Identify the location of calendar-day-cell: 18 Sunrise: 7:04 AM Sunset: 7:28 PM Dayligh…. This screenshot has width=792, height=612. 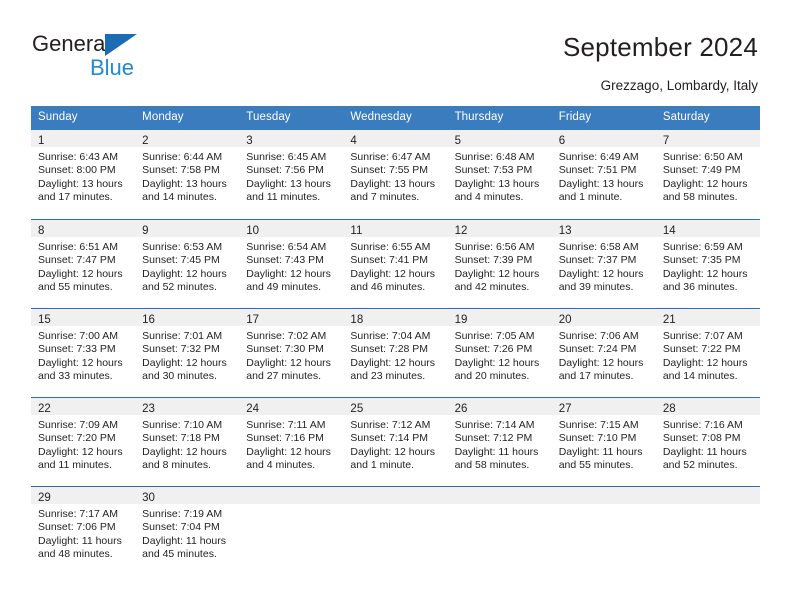
(395, 352).